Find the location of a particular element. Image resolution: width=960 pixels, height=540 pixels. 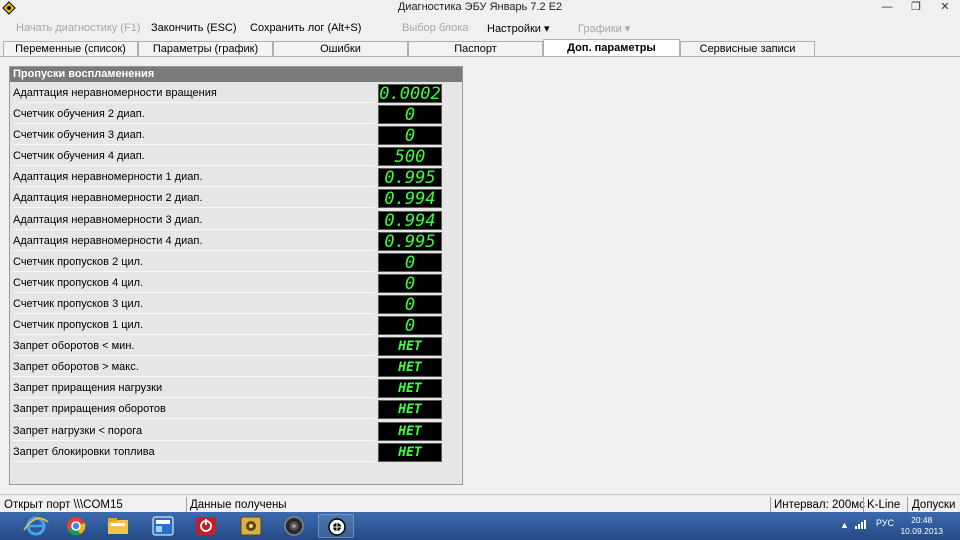

diag-app-icon is located at coordinates (336, 526).